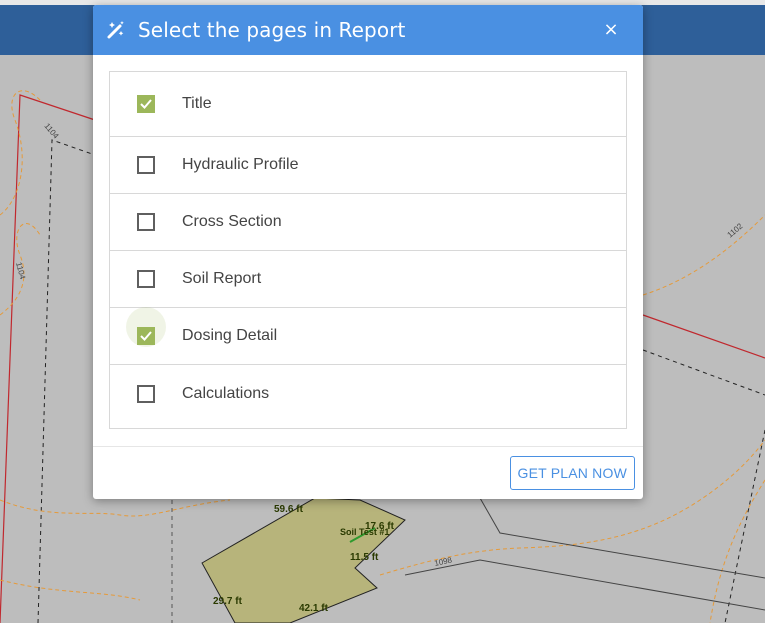 The image size is (765, 623). What do you see at coordinates (368, 279) in the screenshot?
I see `page-option-row: Soil Report` at bounding box center [368, 279].